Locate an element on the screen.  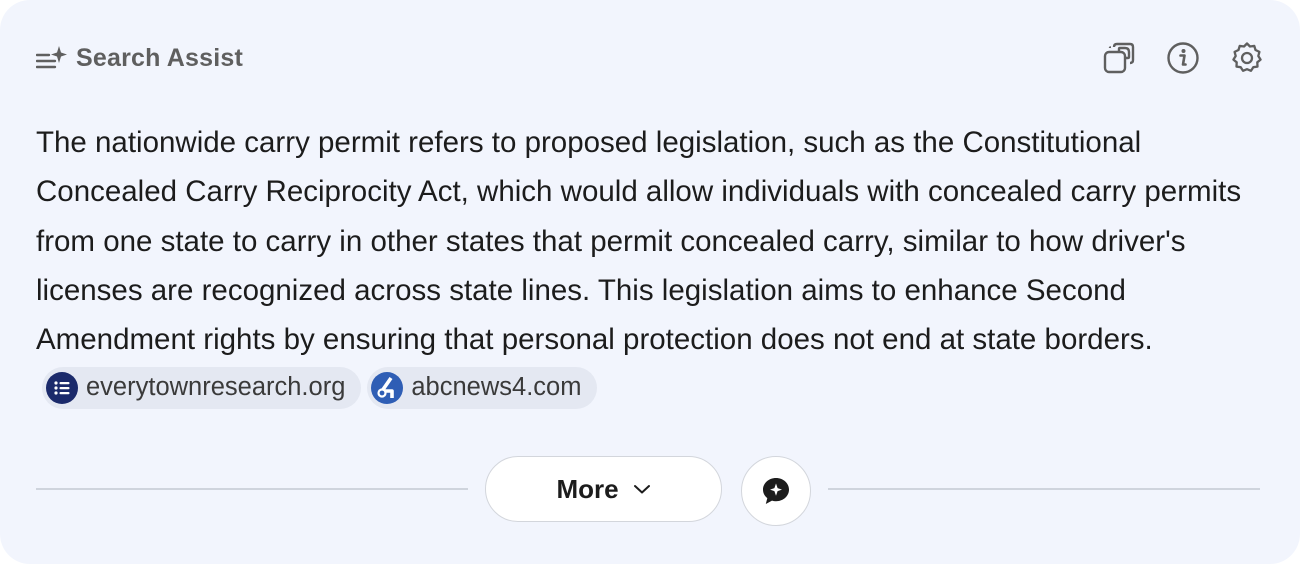
feedback-chat-button is located at coordinates (776, 491).